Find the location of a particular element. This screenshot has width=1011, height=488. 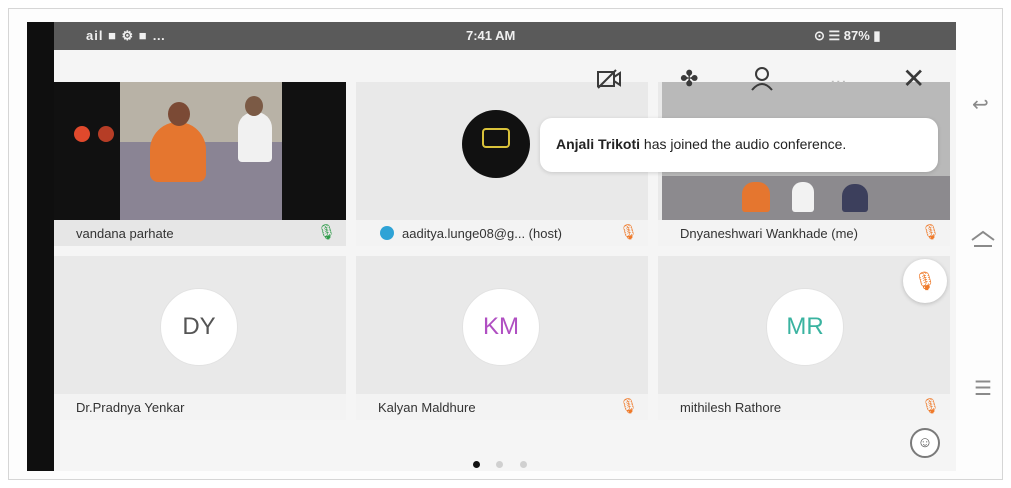

page-indicator is located at coordinates (506, 464).